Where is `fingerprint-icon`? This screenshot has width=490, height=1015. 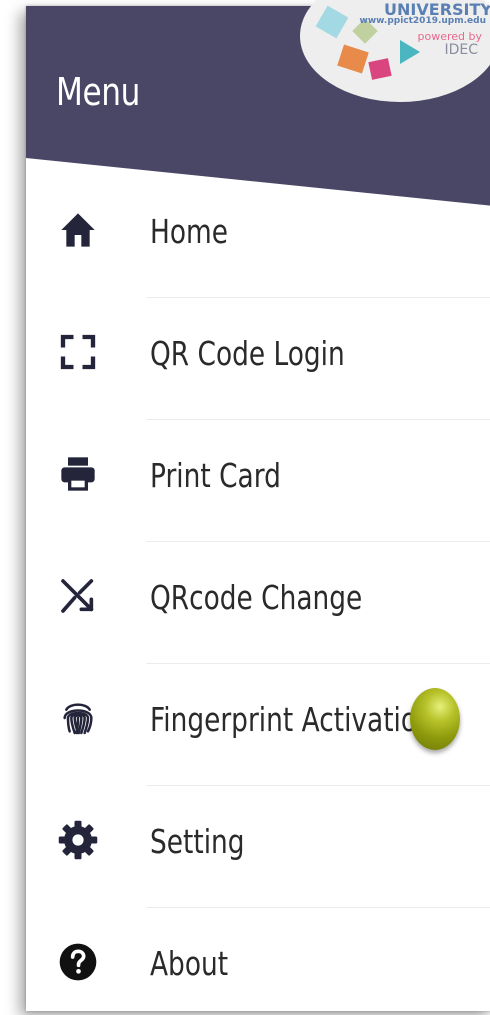
fingerprint-icon is located at coordinates (78, 718).